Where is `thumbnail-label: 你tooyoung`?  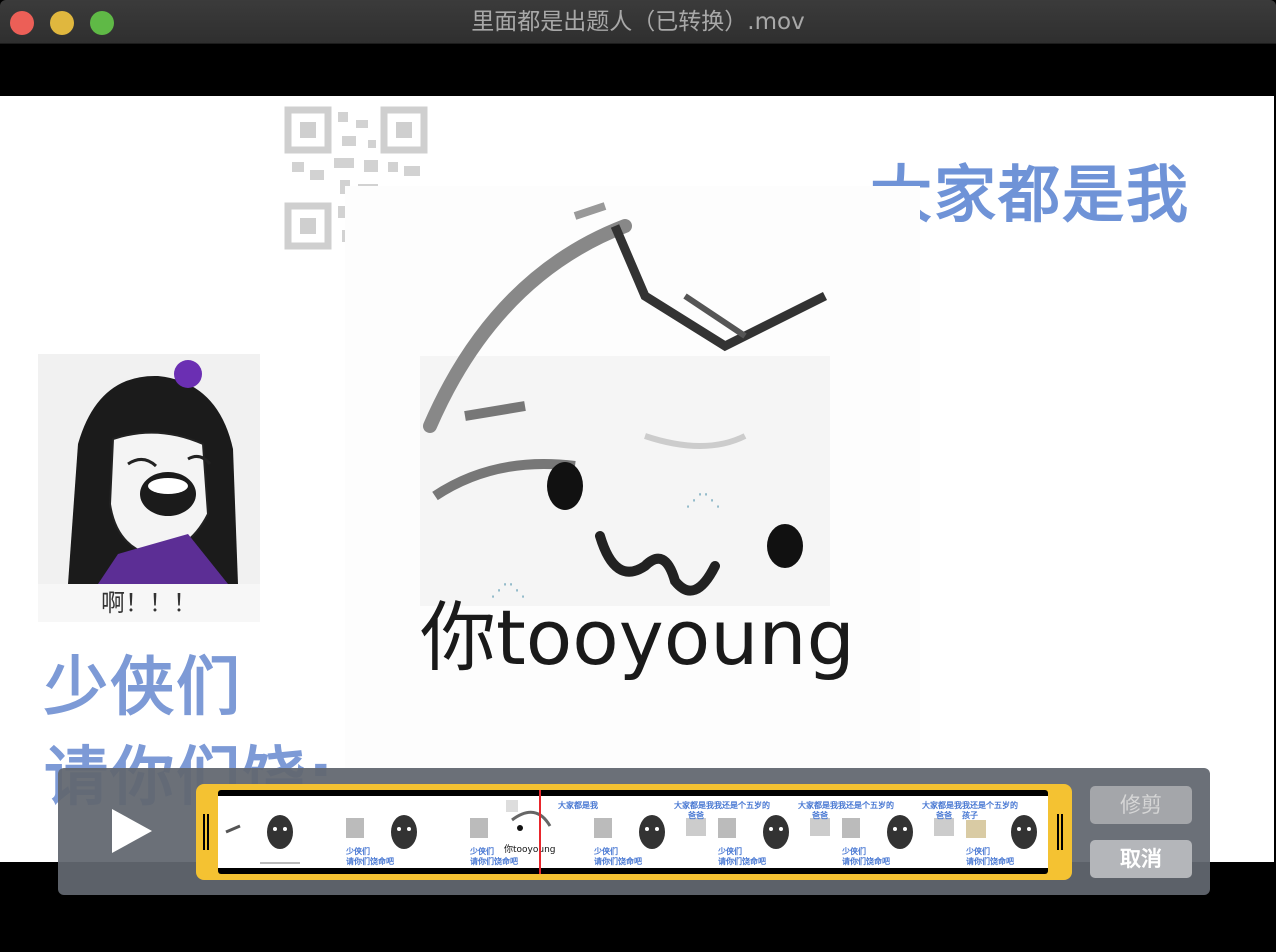
thumbnail-label: 你tooyoung is located at coordinates (530, 850).